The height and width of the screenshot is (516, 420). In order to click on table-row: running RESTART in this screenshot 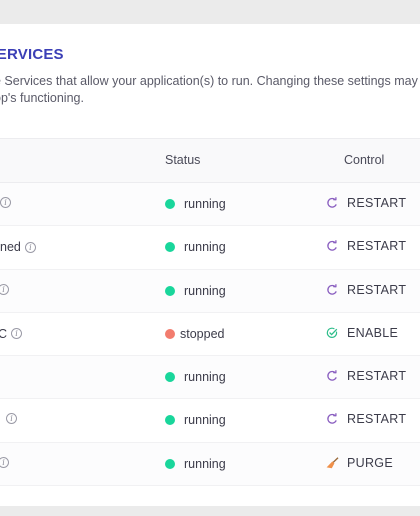, I will do `click(210, 378)`.